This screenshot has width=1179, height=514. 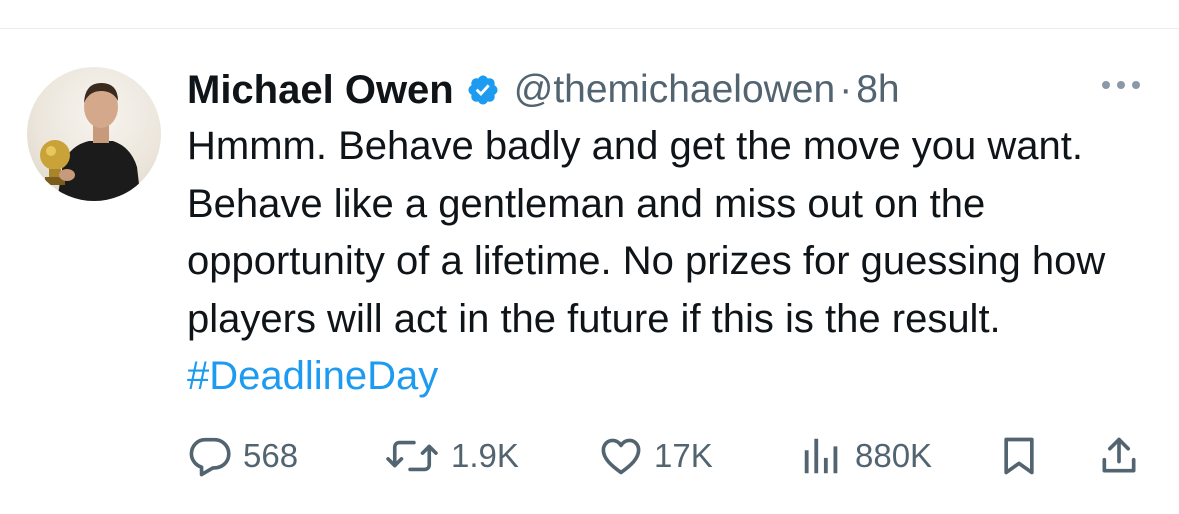 I want to click on author-name: Michael Owen, so click(x=320, y=90).